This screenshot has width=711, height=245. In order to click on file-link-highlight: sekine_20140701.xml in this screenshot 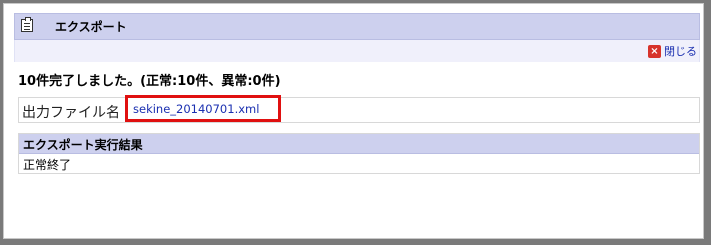, I will do `click(203, 108)`.